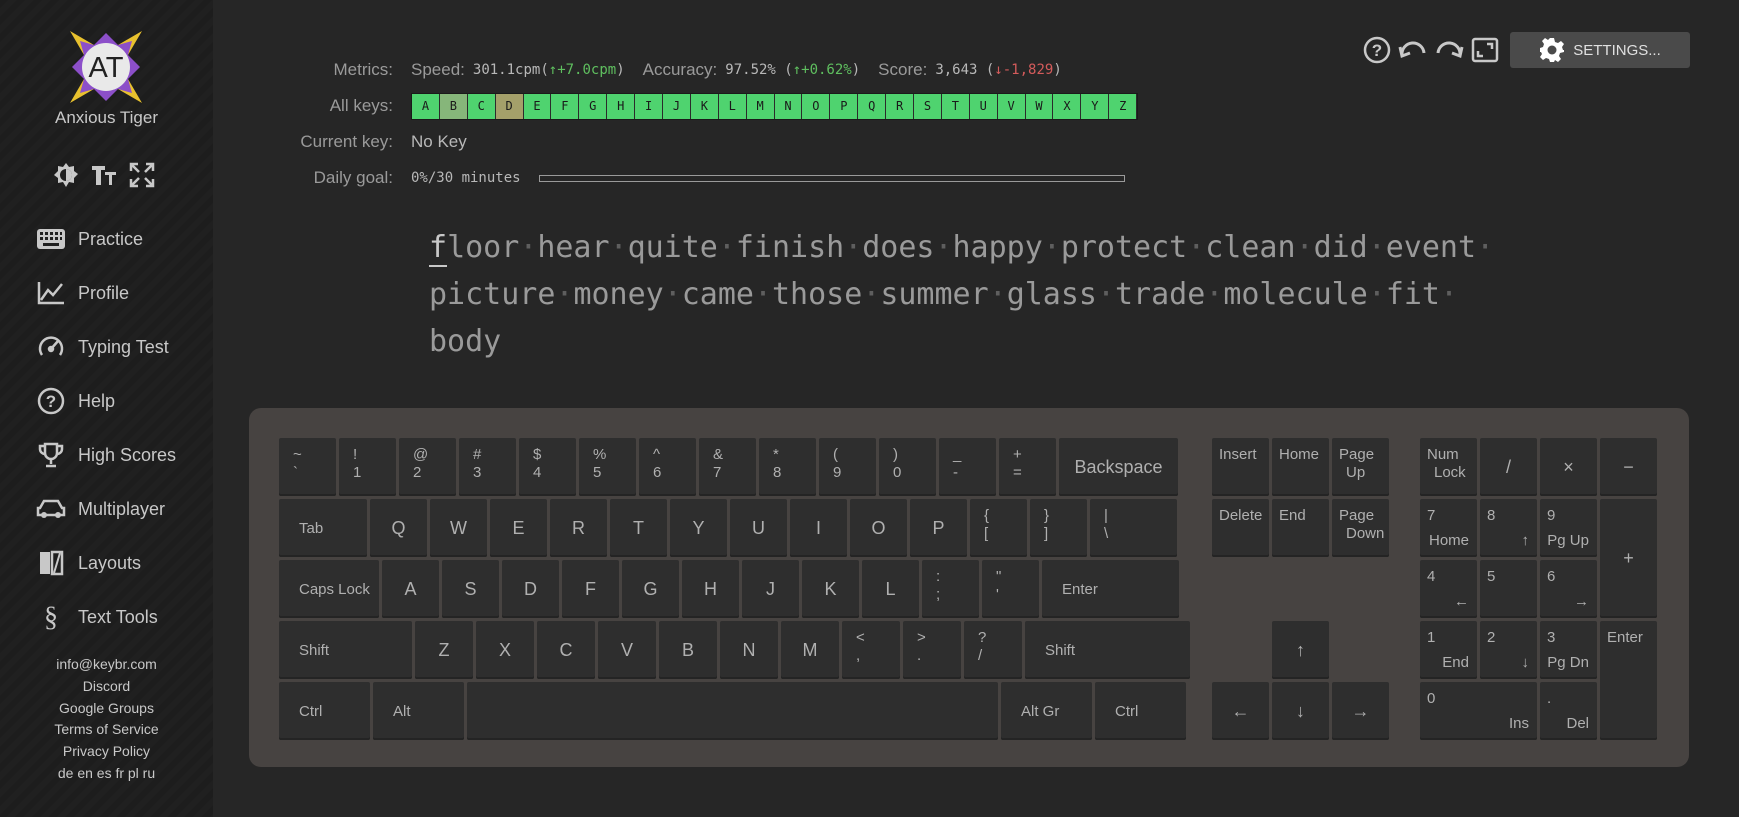 Image resolution: width=1739 pixels, height=817 pixels. I want to click on key-7: & 7, so click(727, 467).